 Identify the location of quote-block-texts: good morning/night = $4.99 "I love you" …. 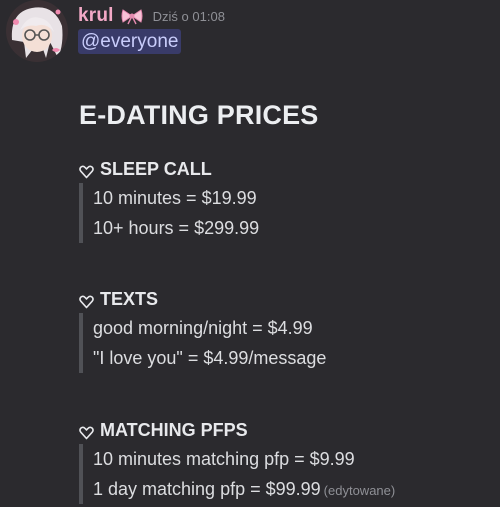
(202, 343).